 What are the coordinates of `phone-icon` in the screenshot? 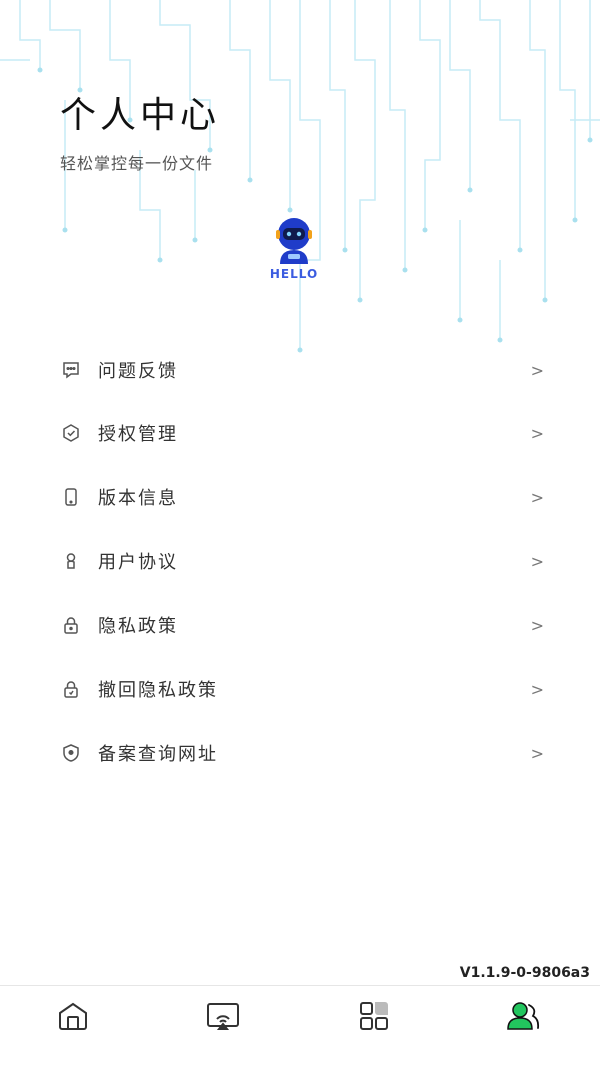 It's located at (71, 497).